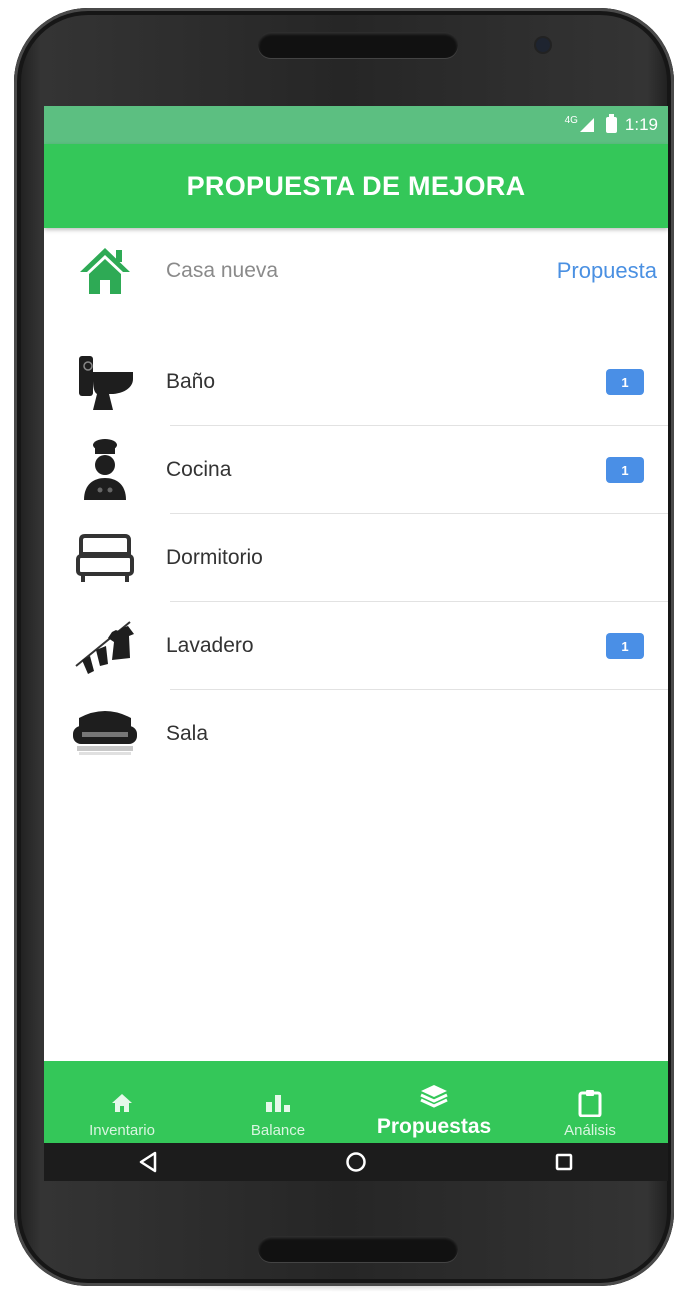  I want to click on clipboard-icon, so click(590, 1103).